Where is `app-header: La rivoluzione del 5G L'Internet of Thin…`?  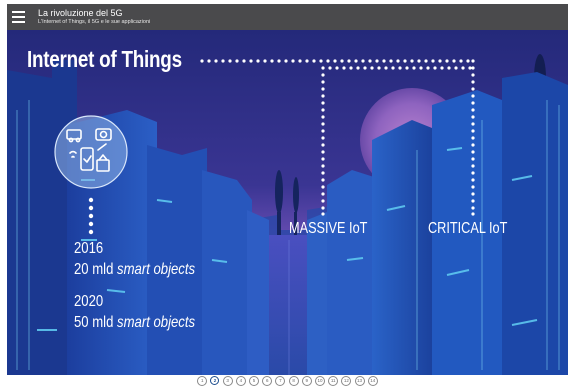
app-header: La rivoluzione del 5G L'Internet of Thin… is located at coordinates (287, 17).